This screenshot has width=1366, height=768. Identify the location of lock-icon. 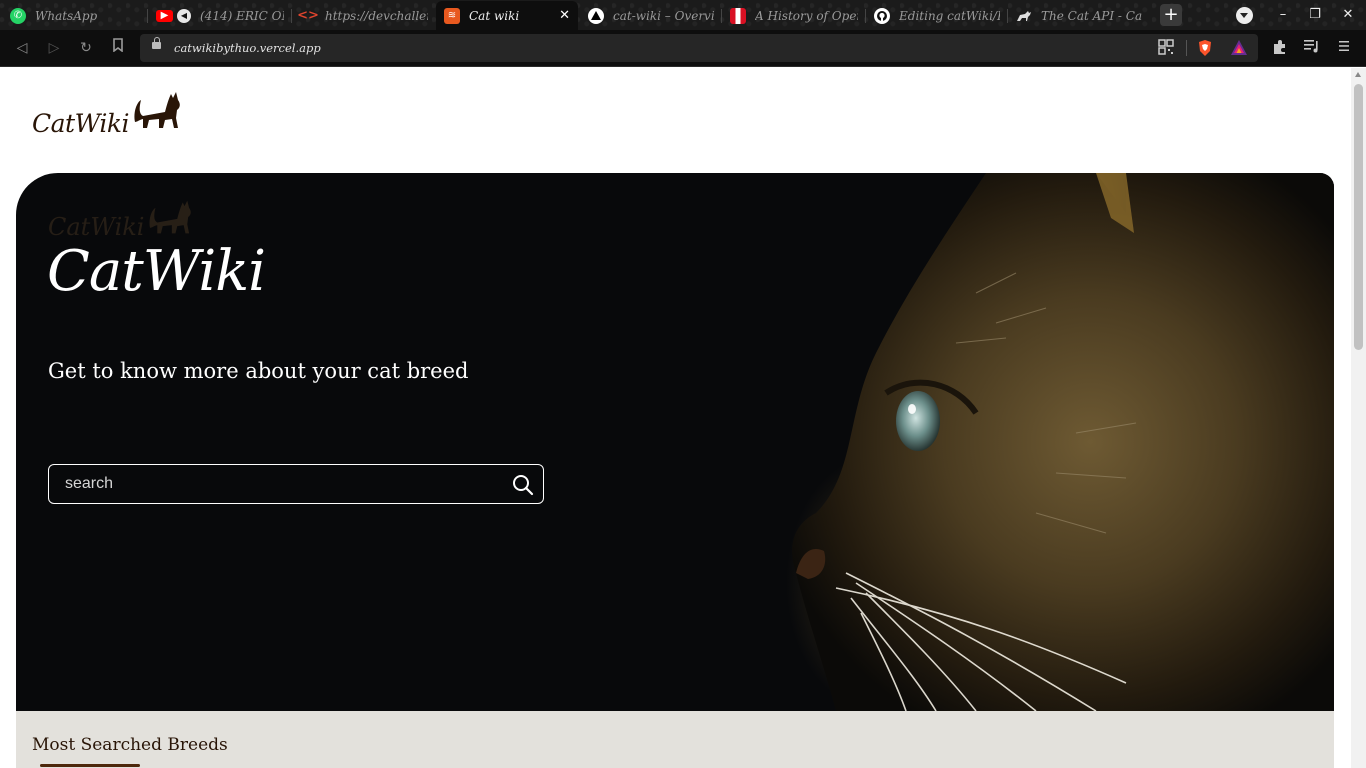
(156, 43).